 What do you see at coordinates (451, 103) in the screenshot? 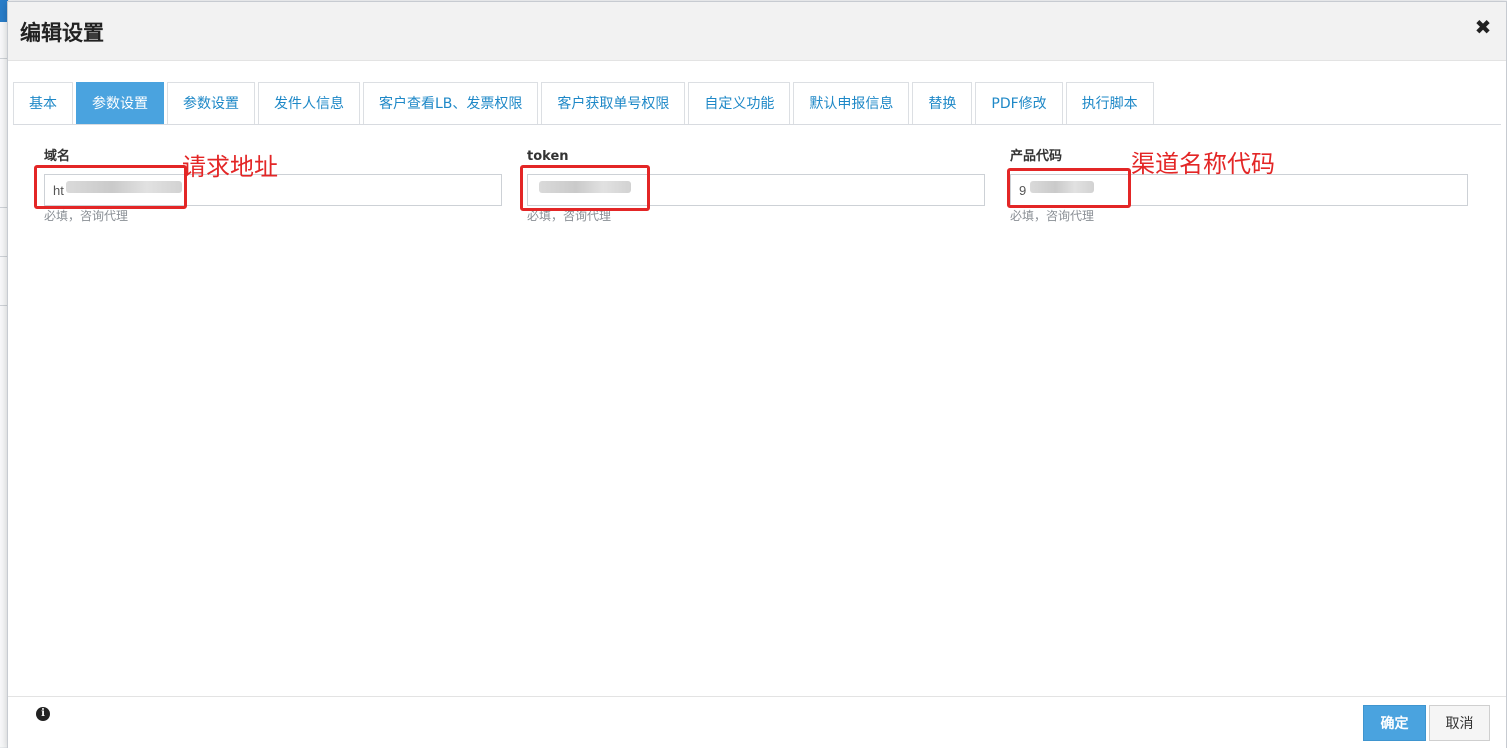
I see `tab-customer-label-invoice-permission: 客户查看LB、发票权限` at bounding box center [451, 103].